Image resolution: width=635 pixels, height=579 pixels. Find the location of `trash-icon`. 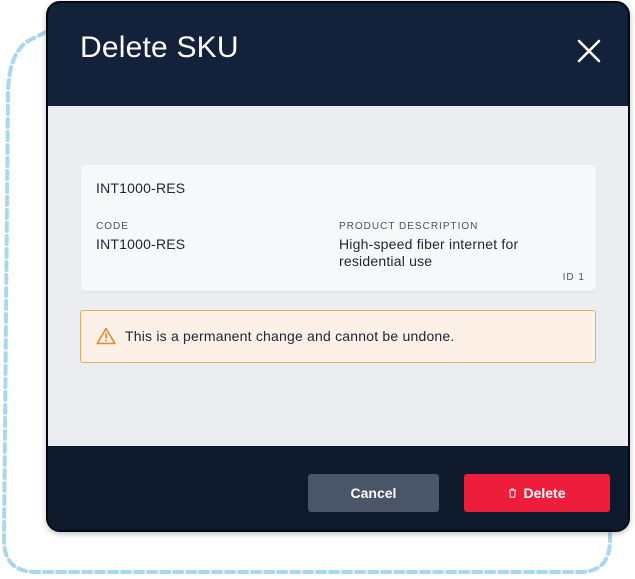

trash-icon is located at coordinates (513, 493).